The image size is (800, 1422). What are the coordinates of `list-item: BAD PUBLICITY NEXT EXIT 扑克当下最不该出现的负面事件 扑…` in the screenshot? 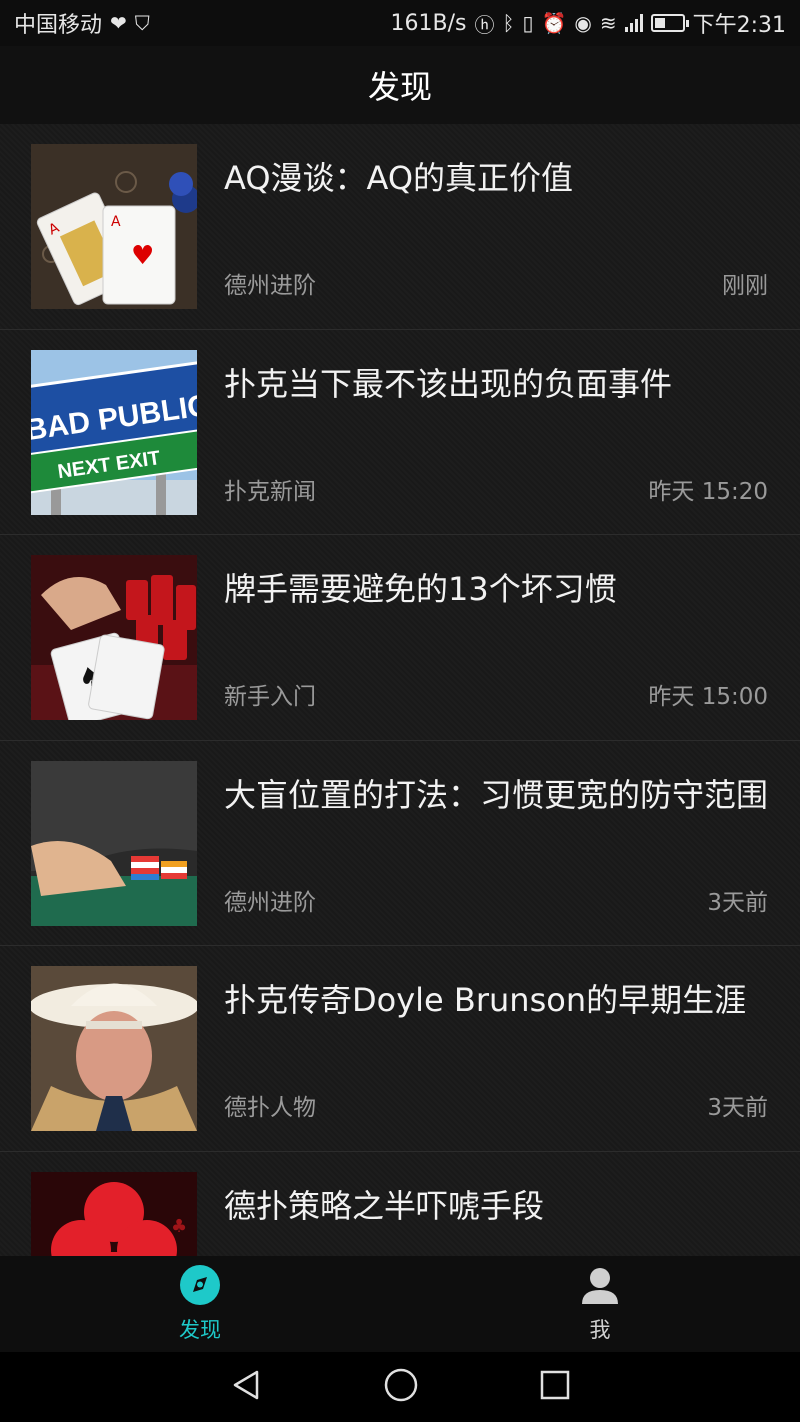 It's located at (400, 432).